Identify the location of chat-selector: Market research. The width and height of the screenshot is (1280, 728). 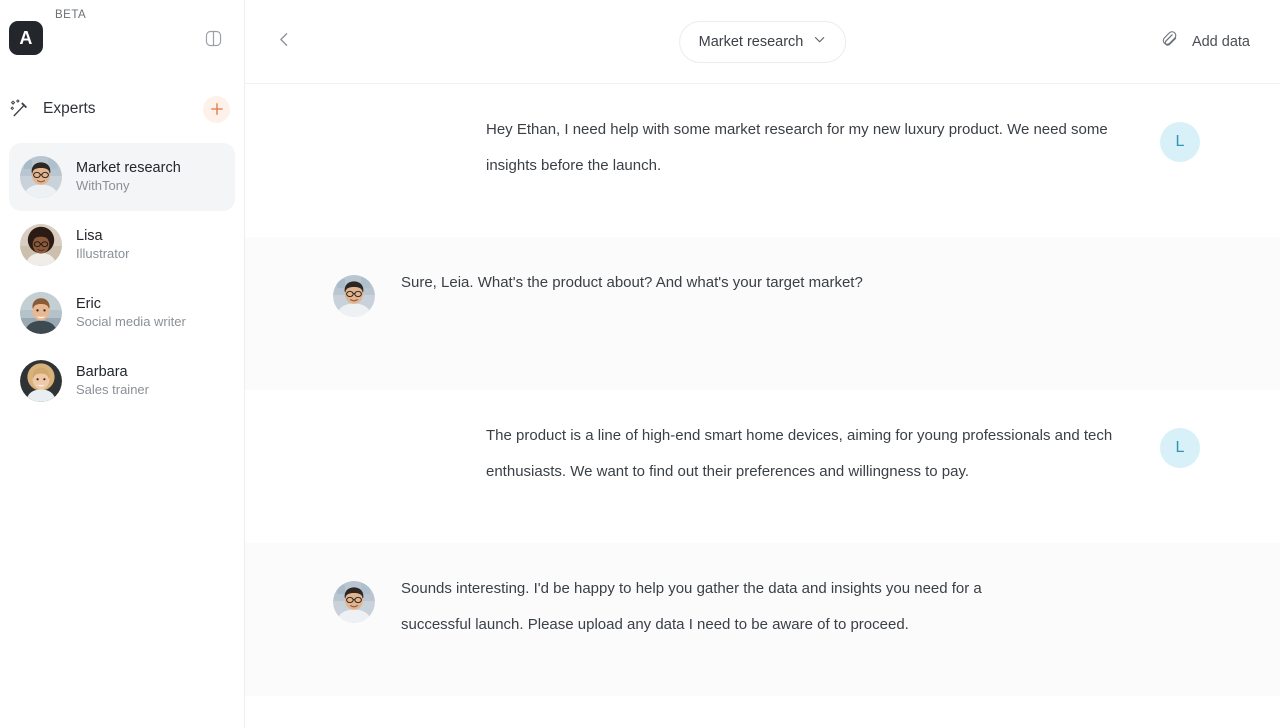
(762, 41).